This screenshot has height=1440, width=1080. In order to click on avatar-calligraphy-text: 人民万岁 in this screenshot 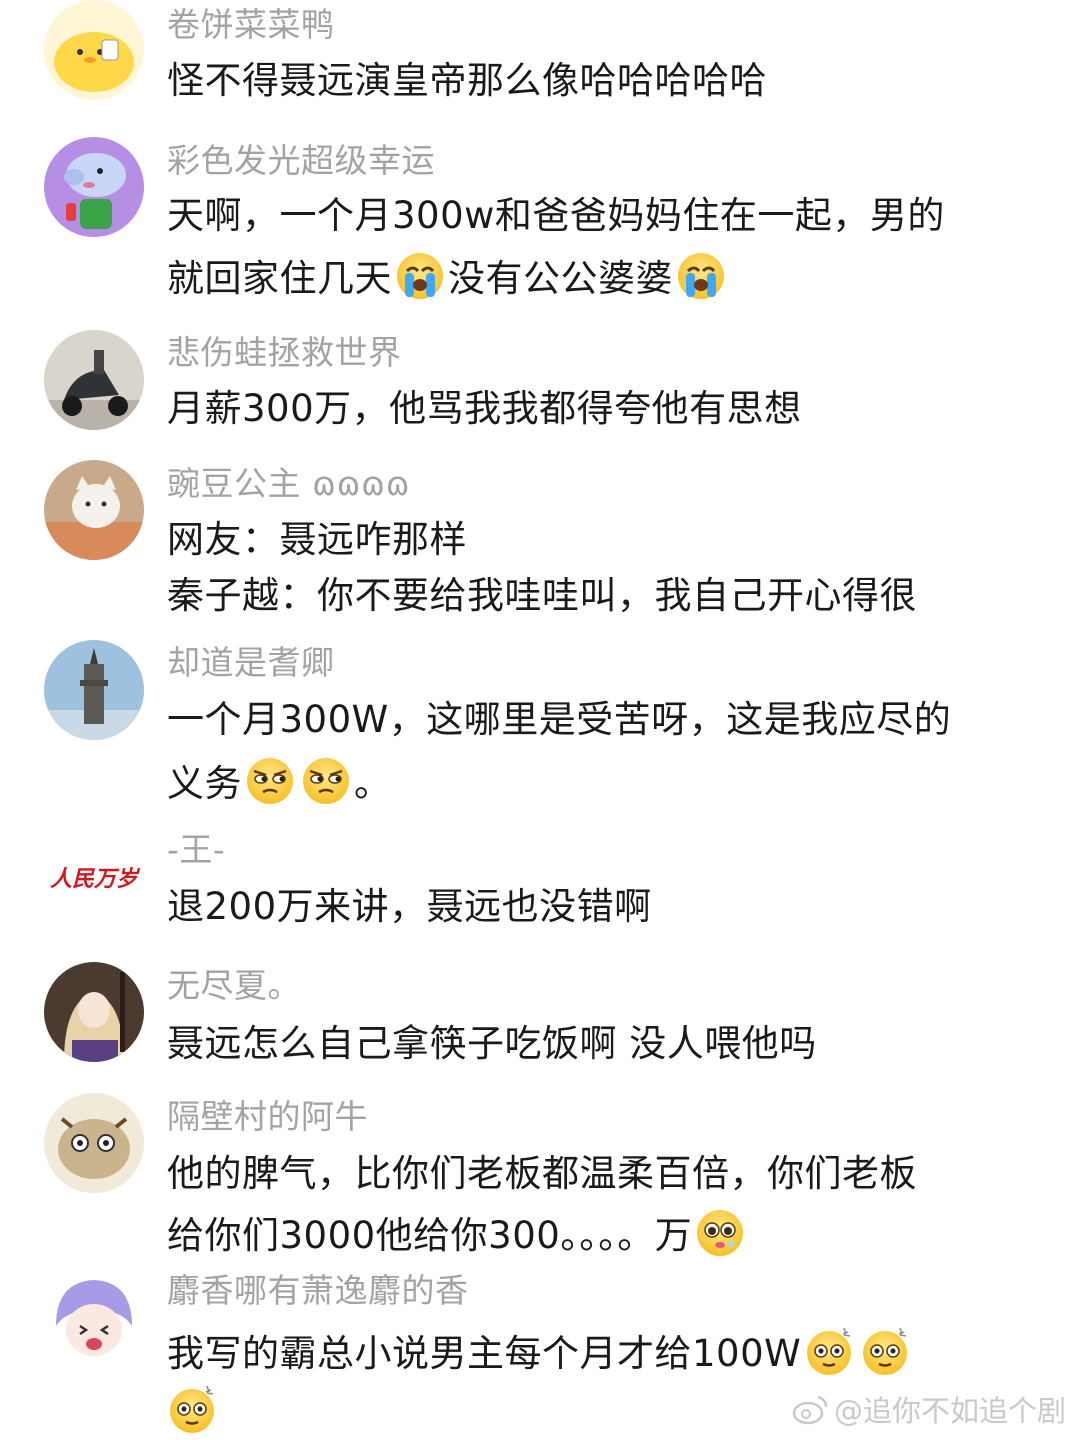, I will do `click(95, 879)`.